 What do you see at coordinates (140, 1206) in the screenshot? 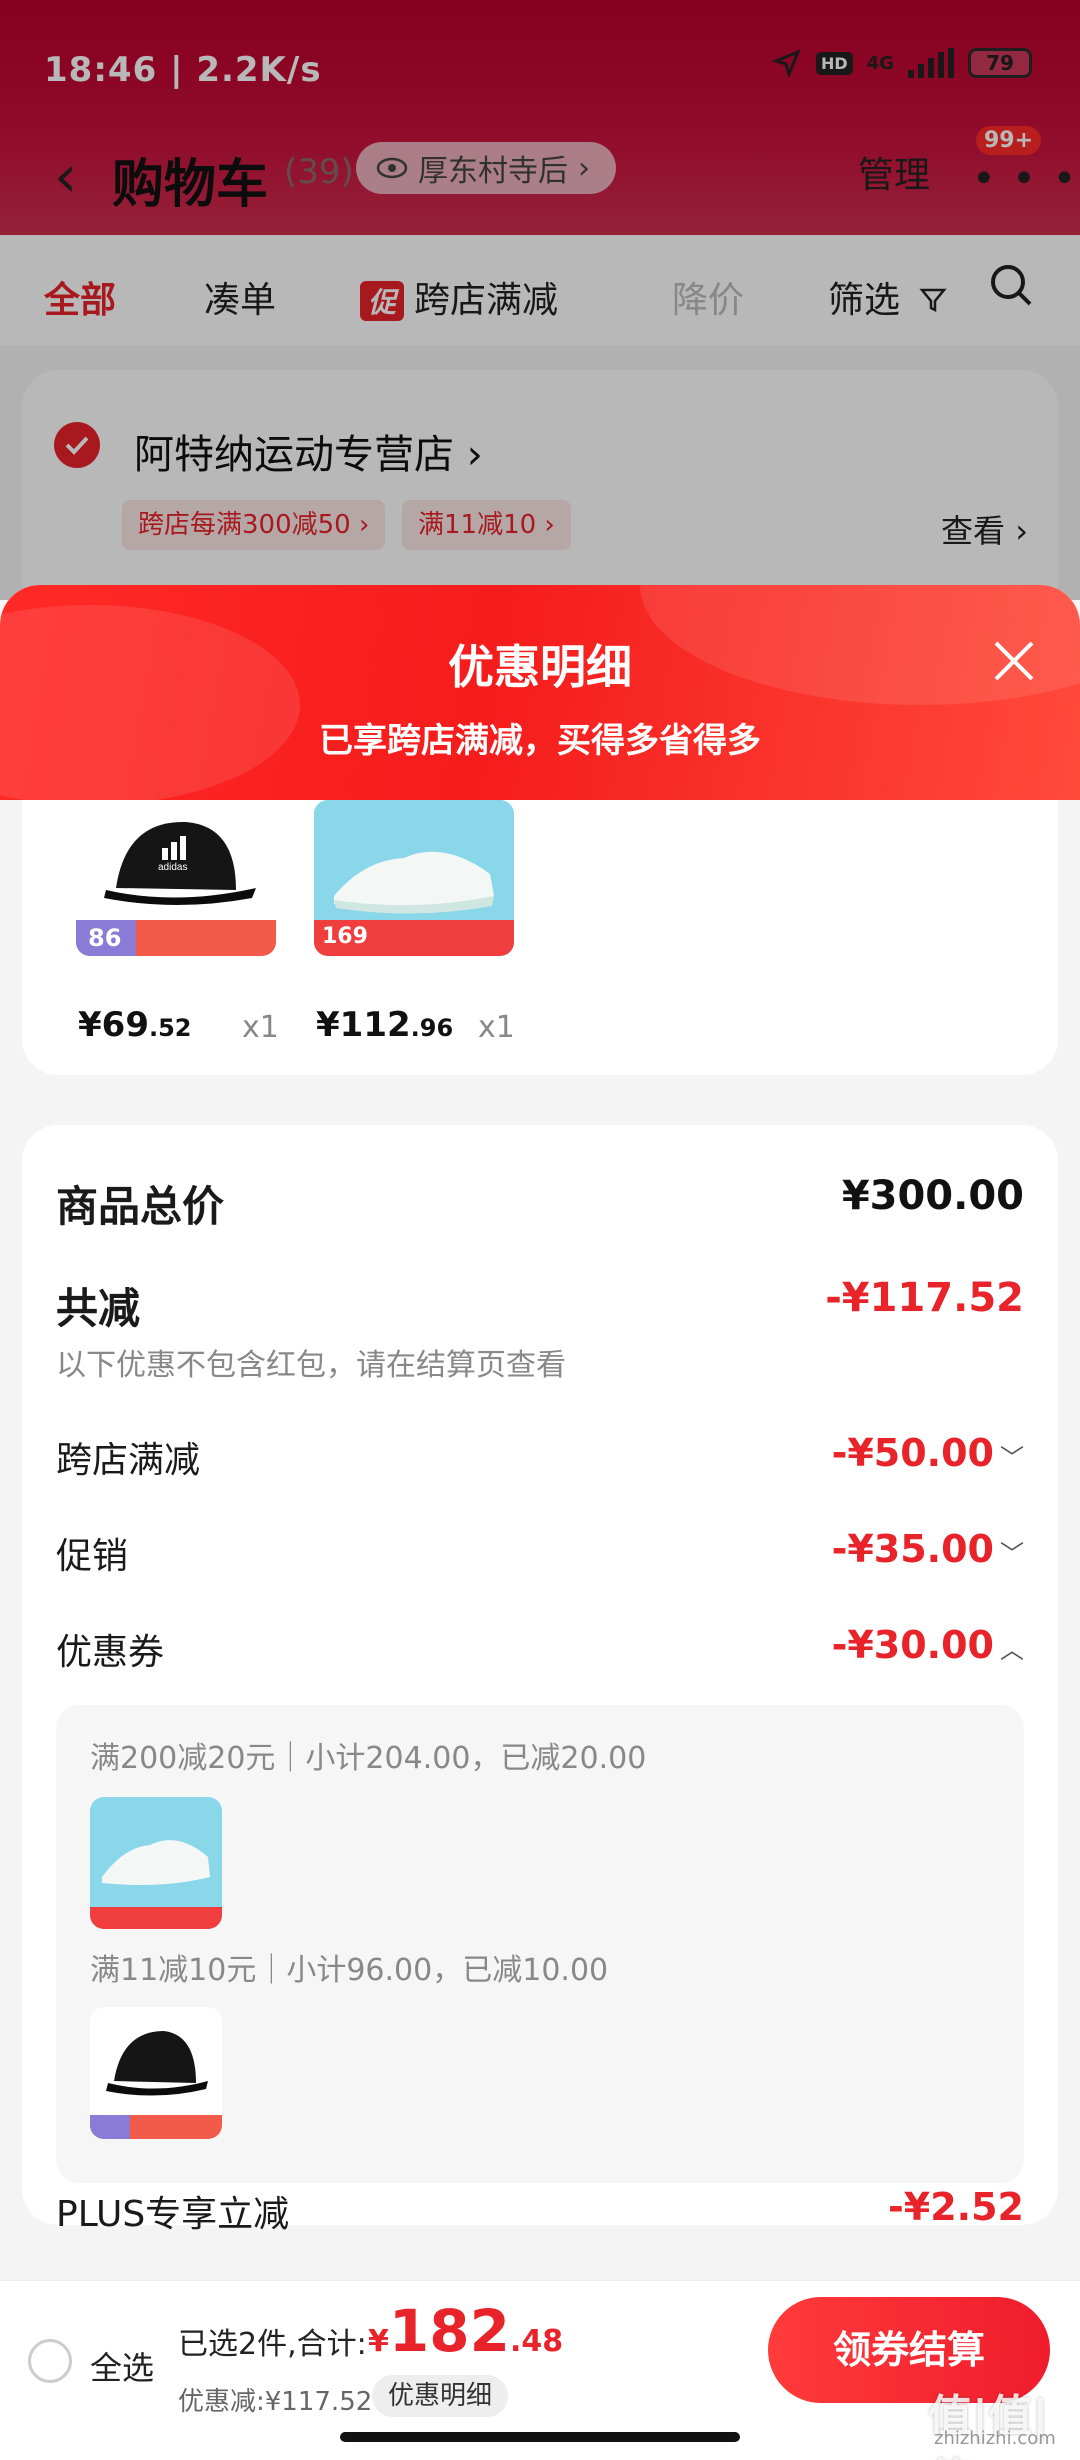
I see `total-label: 商品总价` at bounding box center [140, 1206].